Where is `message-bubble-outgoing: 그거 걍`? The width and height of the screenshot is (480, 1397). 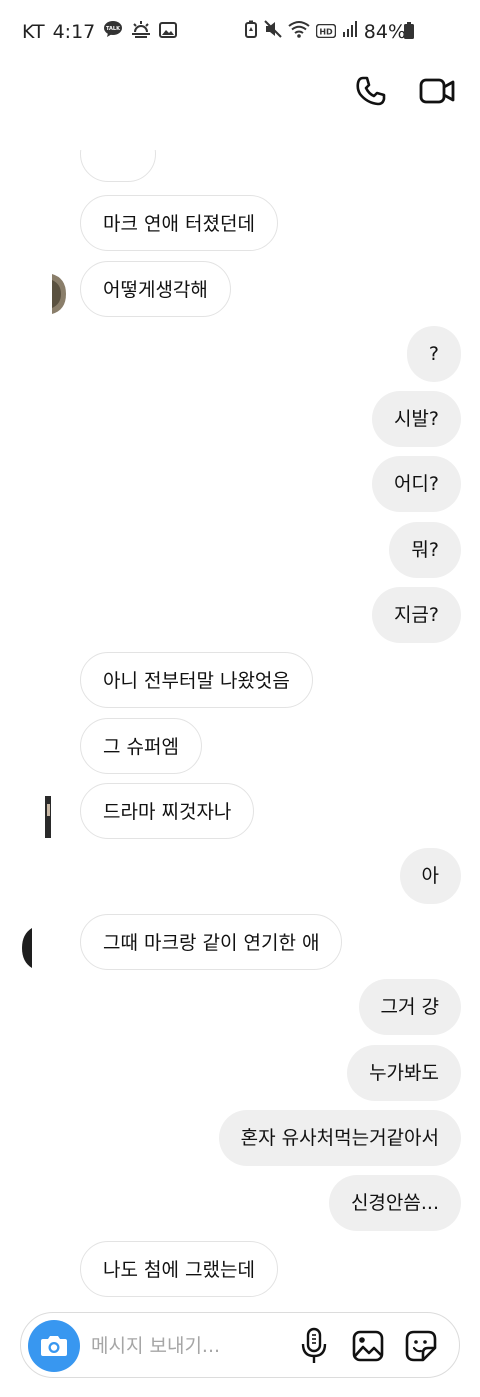 message-bubble-outgoing: 그거 걍 is located at coordinates (409, 1007).